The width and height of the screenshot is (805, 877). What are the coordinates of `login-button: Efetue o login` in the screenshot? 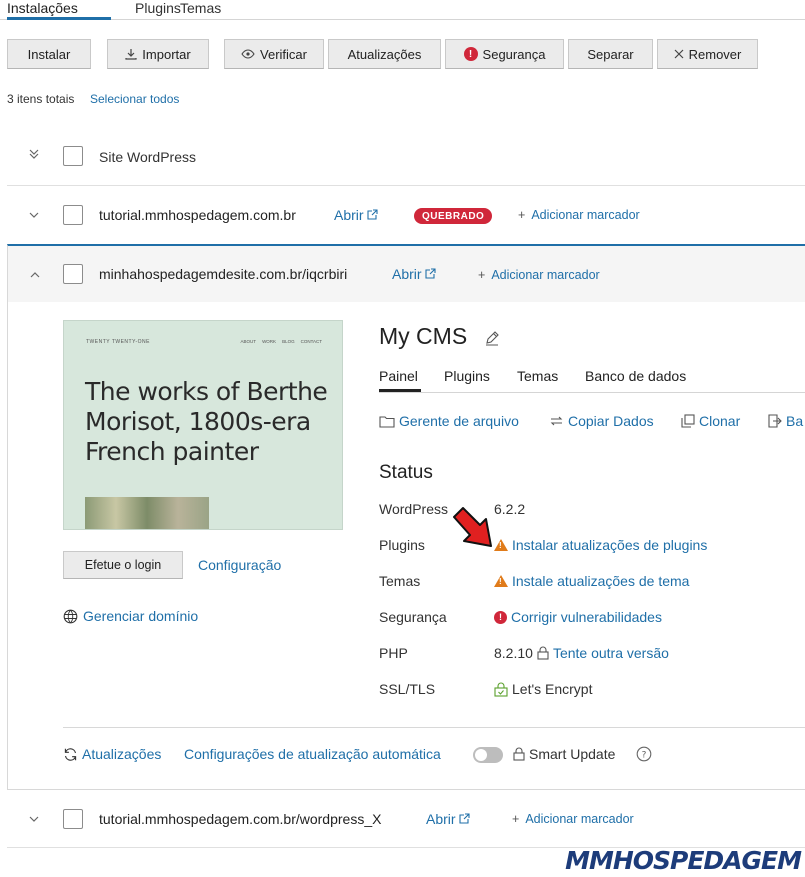 It's located at (123, 565).